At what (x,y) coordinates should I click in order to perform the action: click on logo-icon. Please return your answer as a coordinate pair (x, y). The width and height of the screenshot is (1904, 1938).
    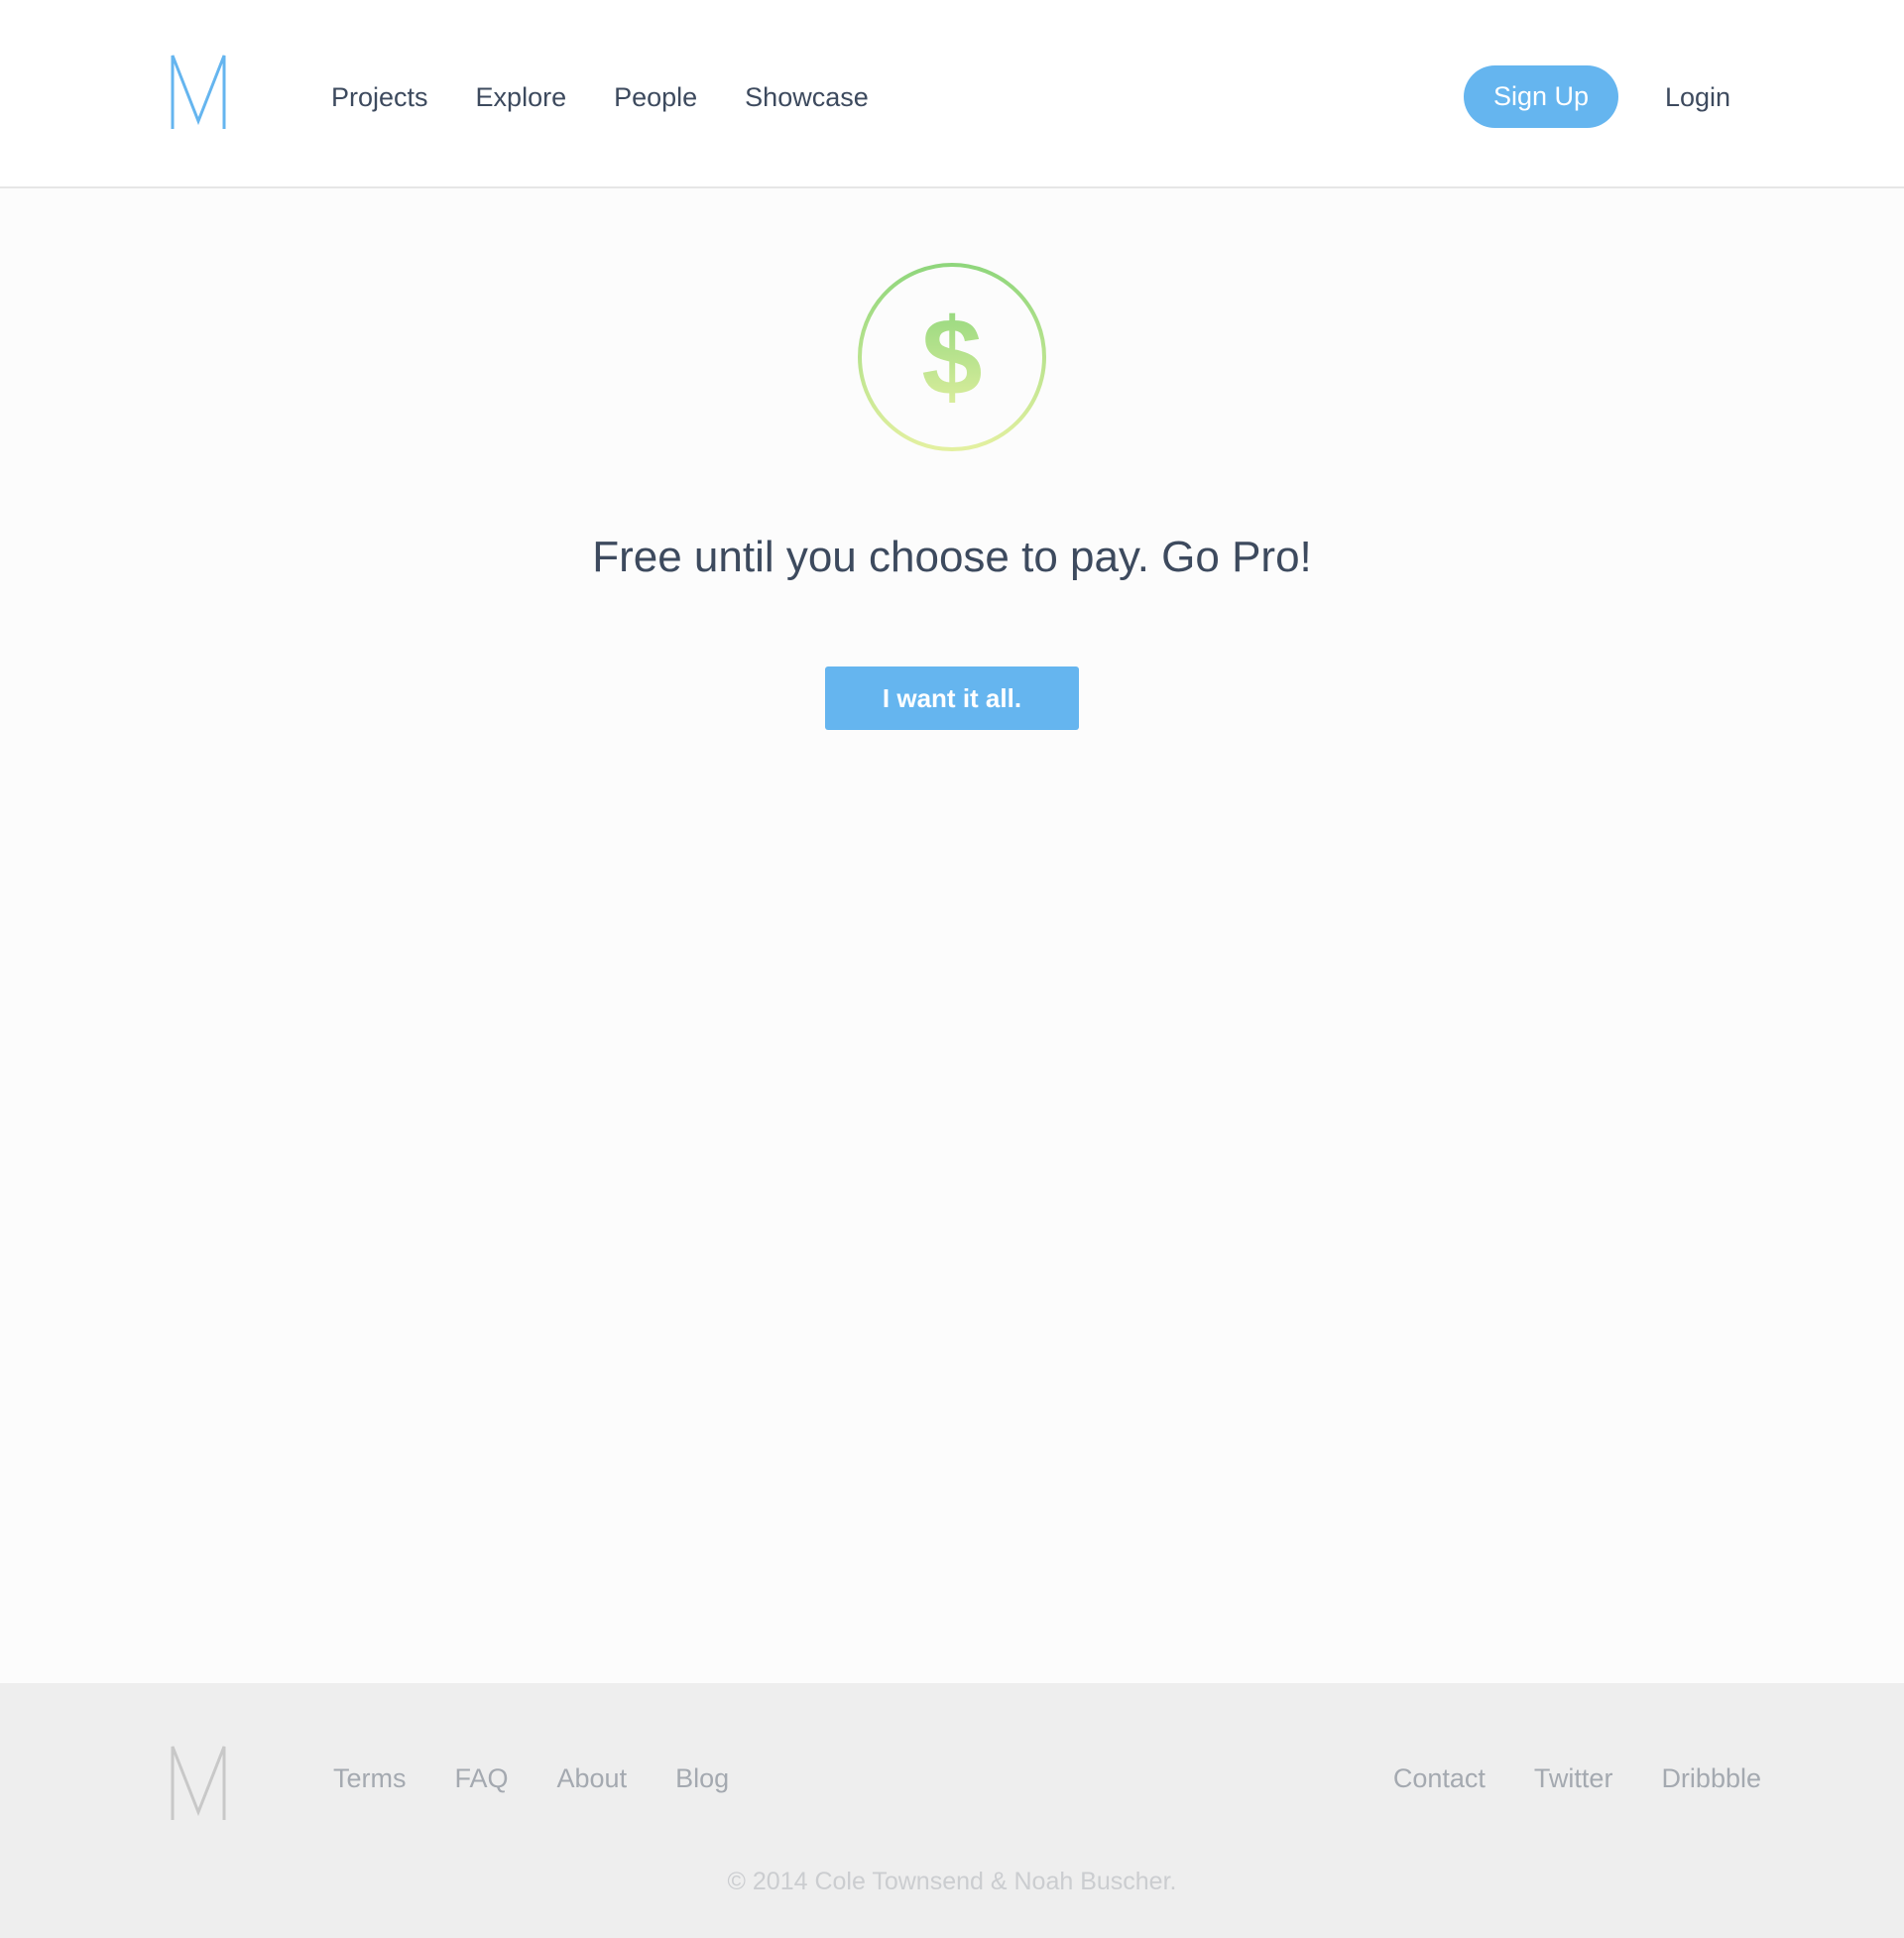
    Looking at the image, I should click on (198, 91).